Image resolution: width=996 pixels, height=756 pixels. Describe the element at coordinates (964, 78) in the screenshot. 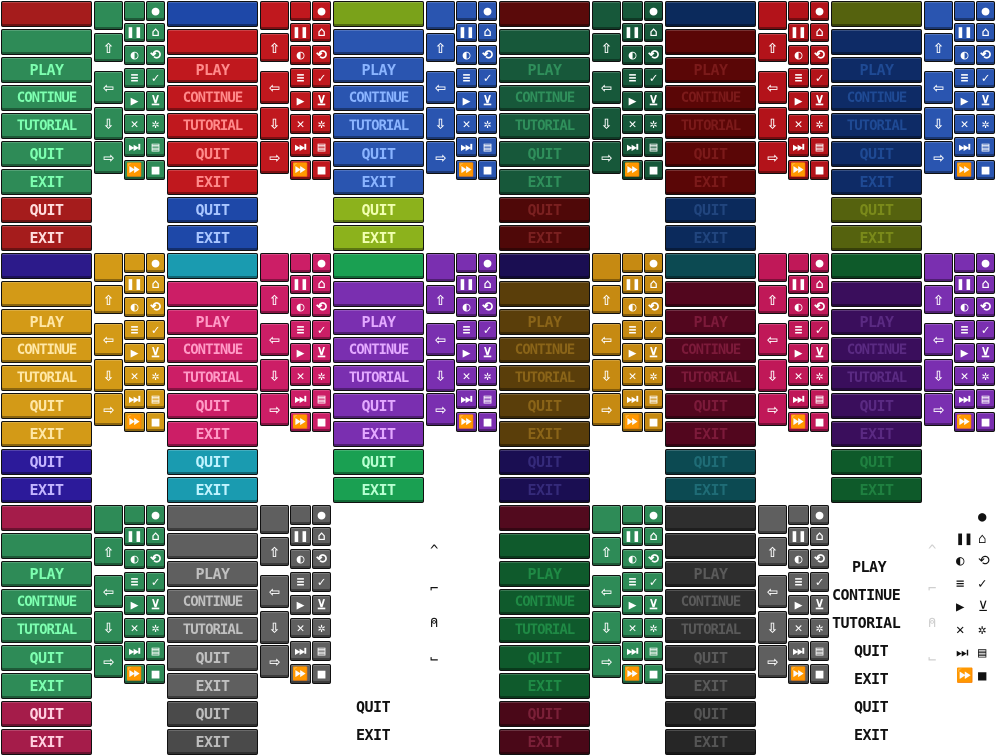

I see `menu-button: ≡` at that location.